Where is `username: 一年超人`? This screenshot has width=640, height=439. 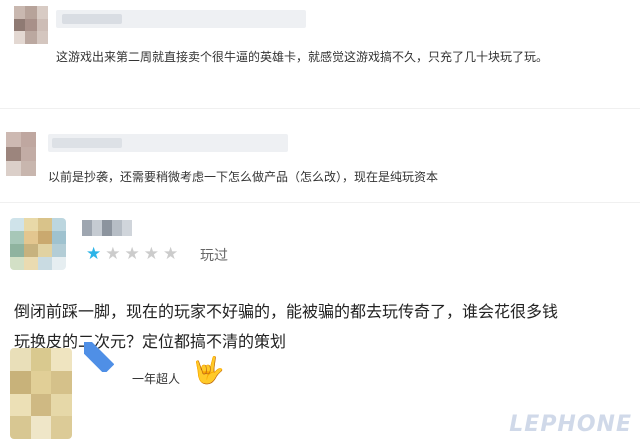 username: 一年超人 is located at coordinates (156, 378).